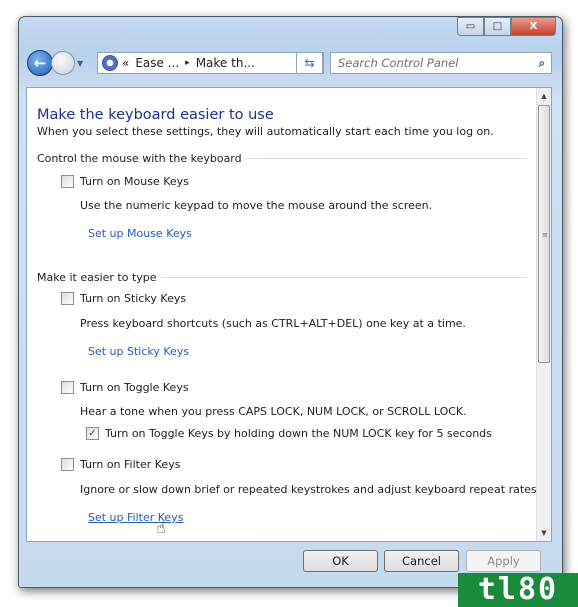 The image size is (578, 607). I want to click on checkbox-label: Turn on Filter Keys, so click(130, 464).